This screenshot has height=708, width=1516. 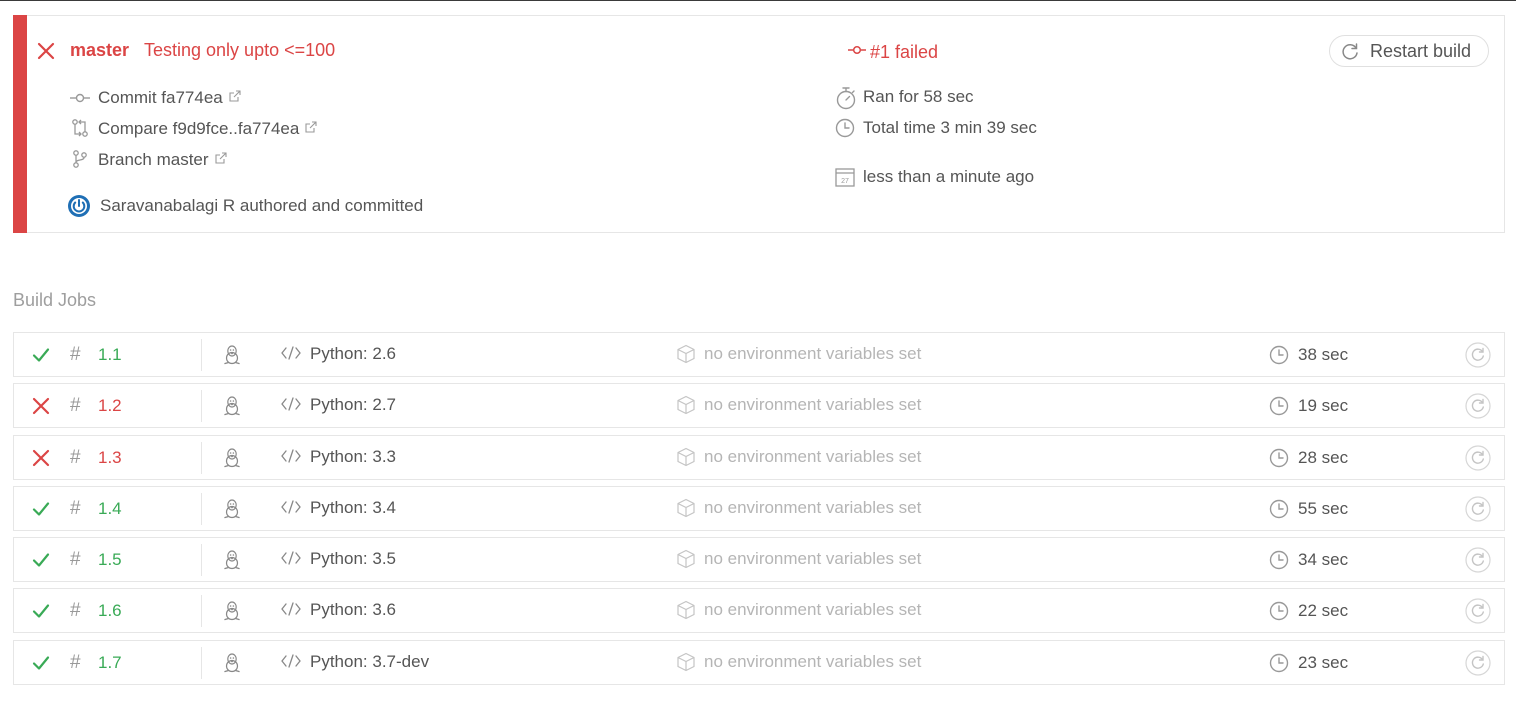 What do you see at coordinates (110, 355) in the screenshot?
I see `job-number: 1.1` at bounding box center [110, 355].